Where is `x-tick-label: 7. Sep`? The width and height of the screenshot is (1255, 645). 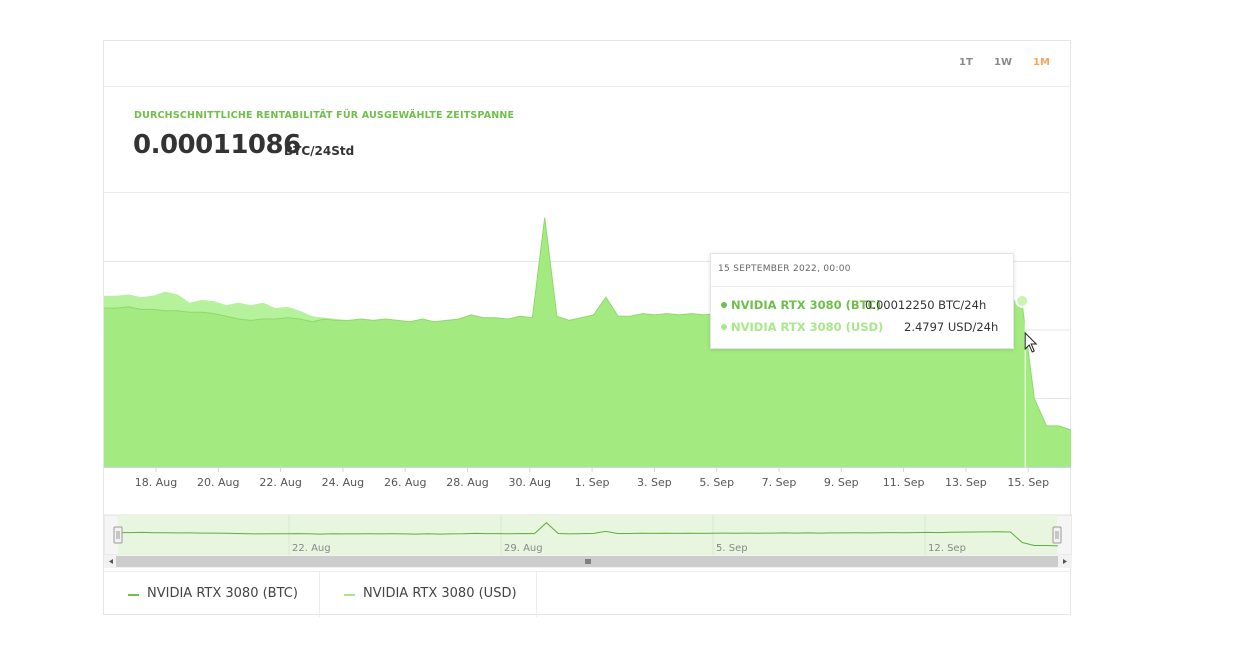
x-tick-label: 7. Sep is located at coordinates (779, 482).